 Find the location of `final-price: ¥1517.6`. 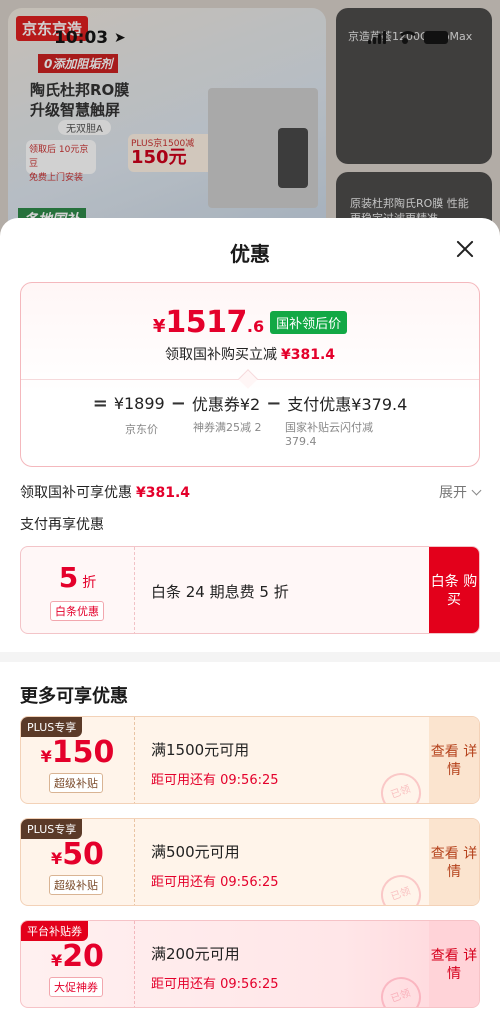

final-price: ¥1517.6 is located at coordinates (208, 322).